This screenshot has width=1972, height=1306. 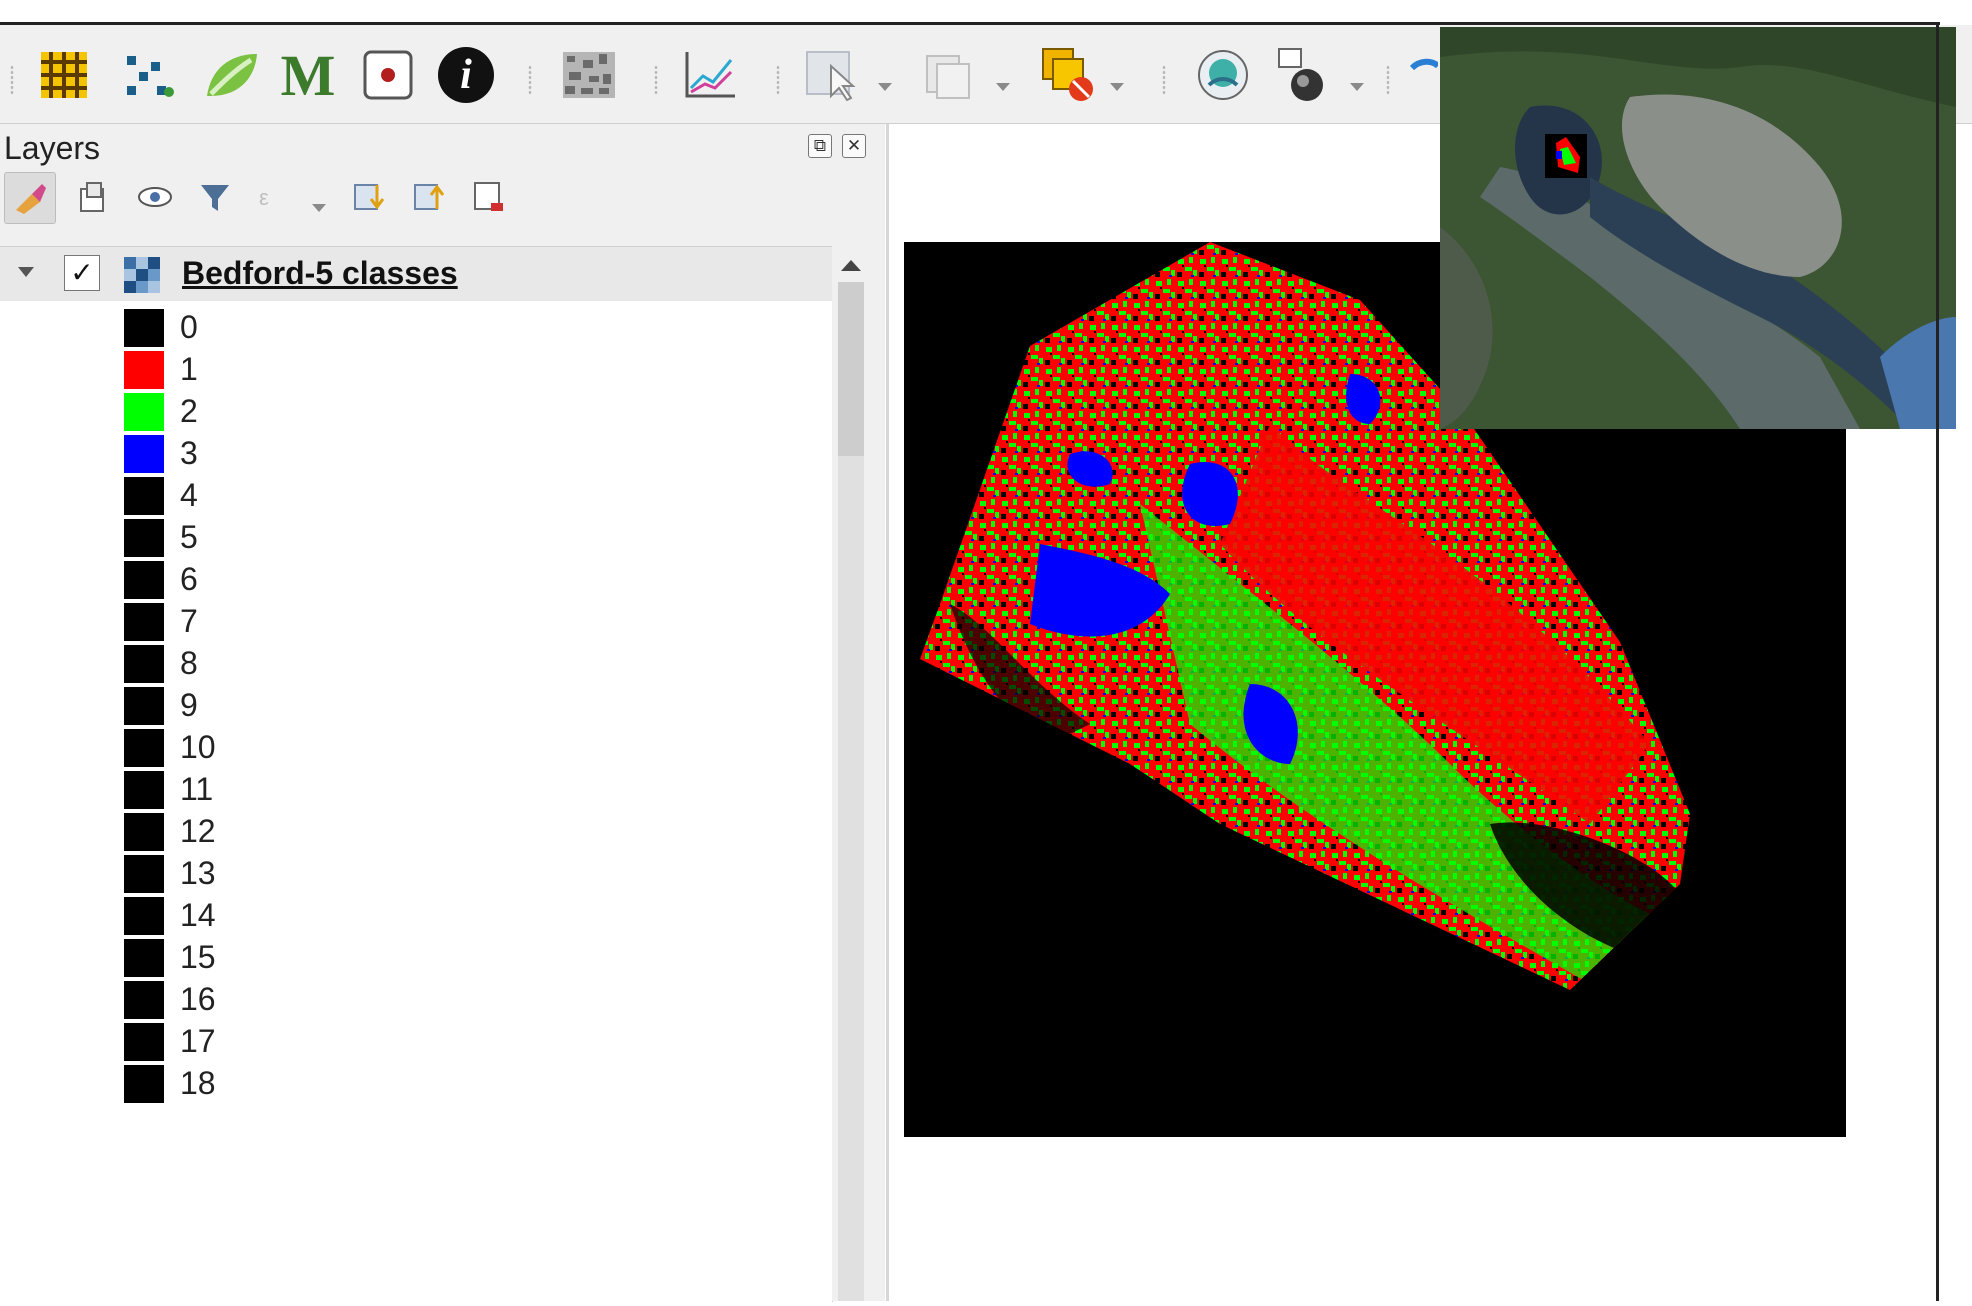 What do you see at coordinates (1698, 228) in the screenshot?
I see `overview-satellite-inset` at bounding box center [1698, 228].